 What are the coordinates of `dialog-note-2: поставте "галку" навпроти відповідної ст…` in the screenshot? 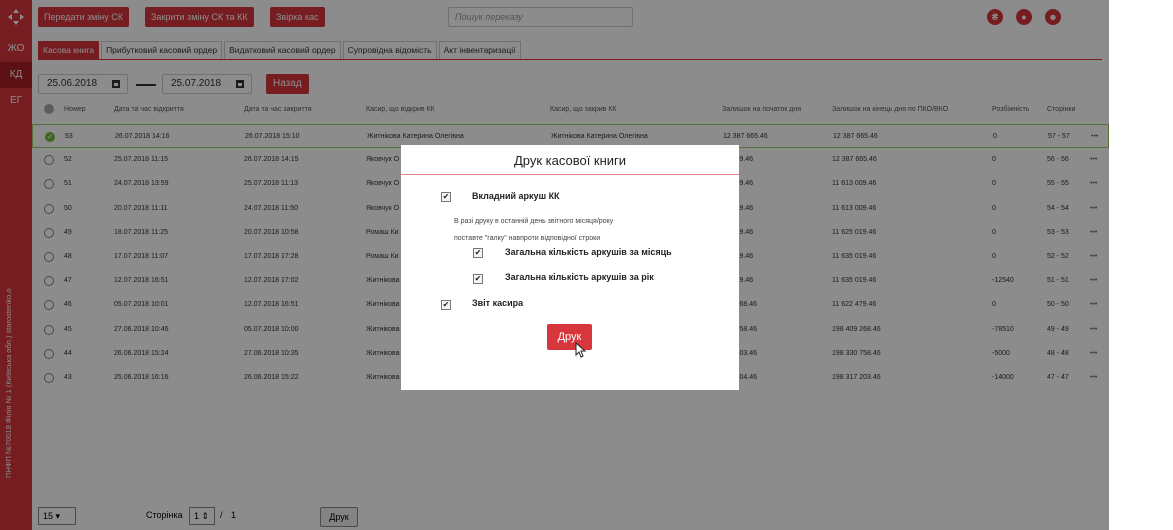 It's located at (527, 238).